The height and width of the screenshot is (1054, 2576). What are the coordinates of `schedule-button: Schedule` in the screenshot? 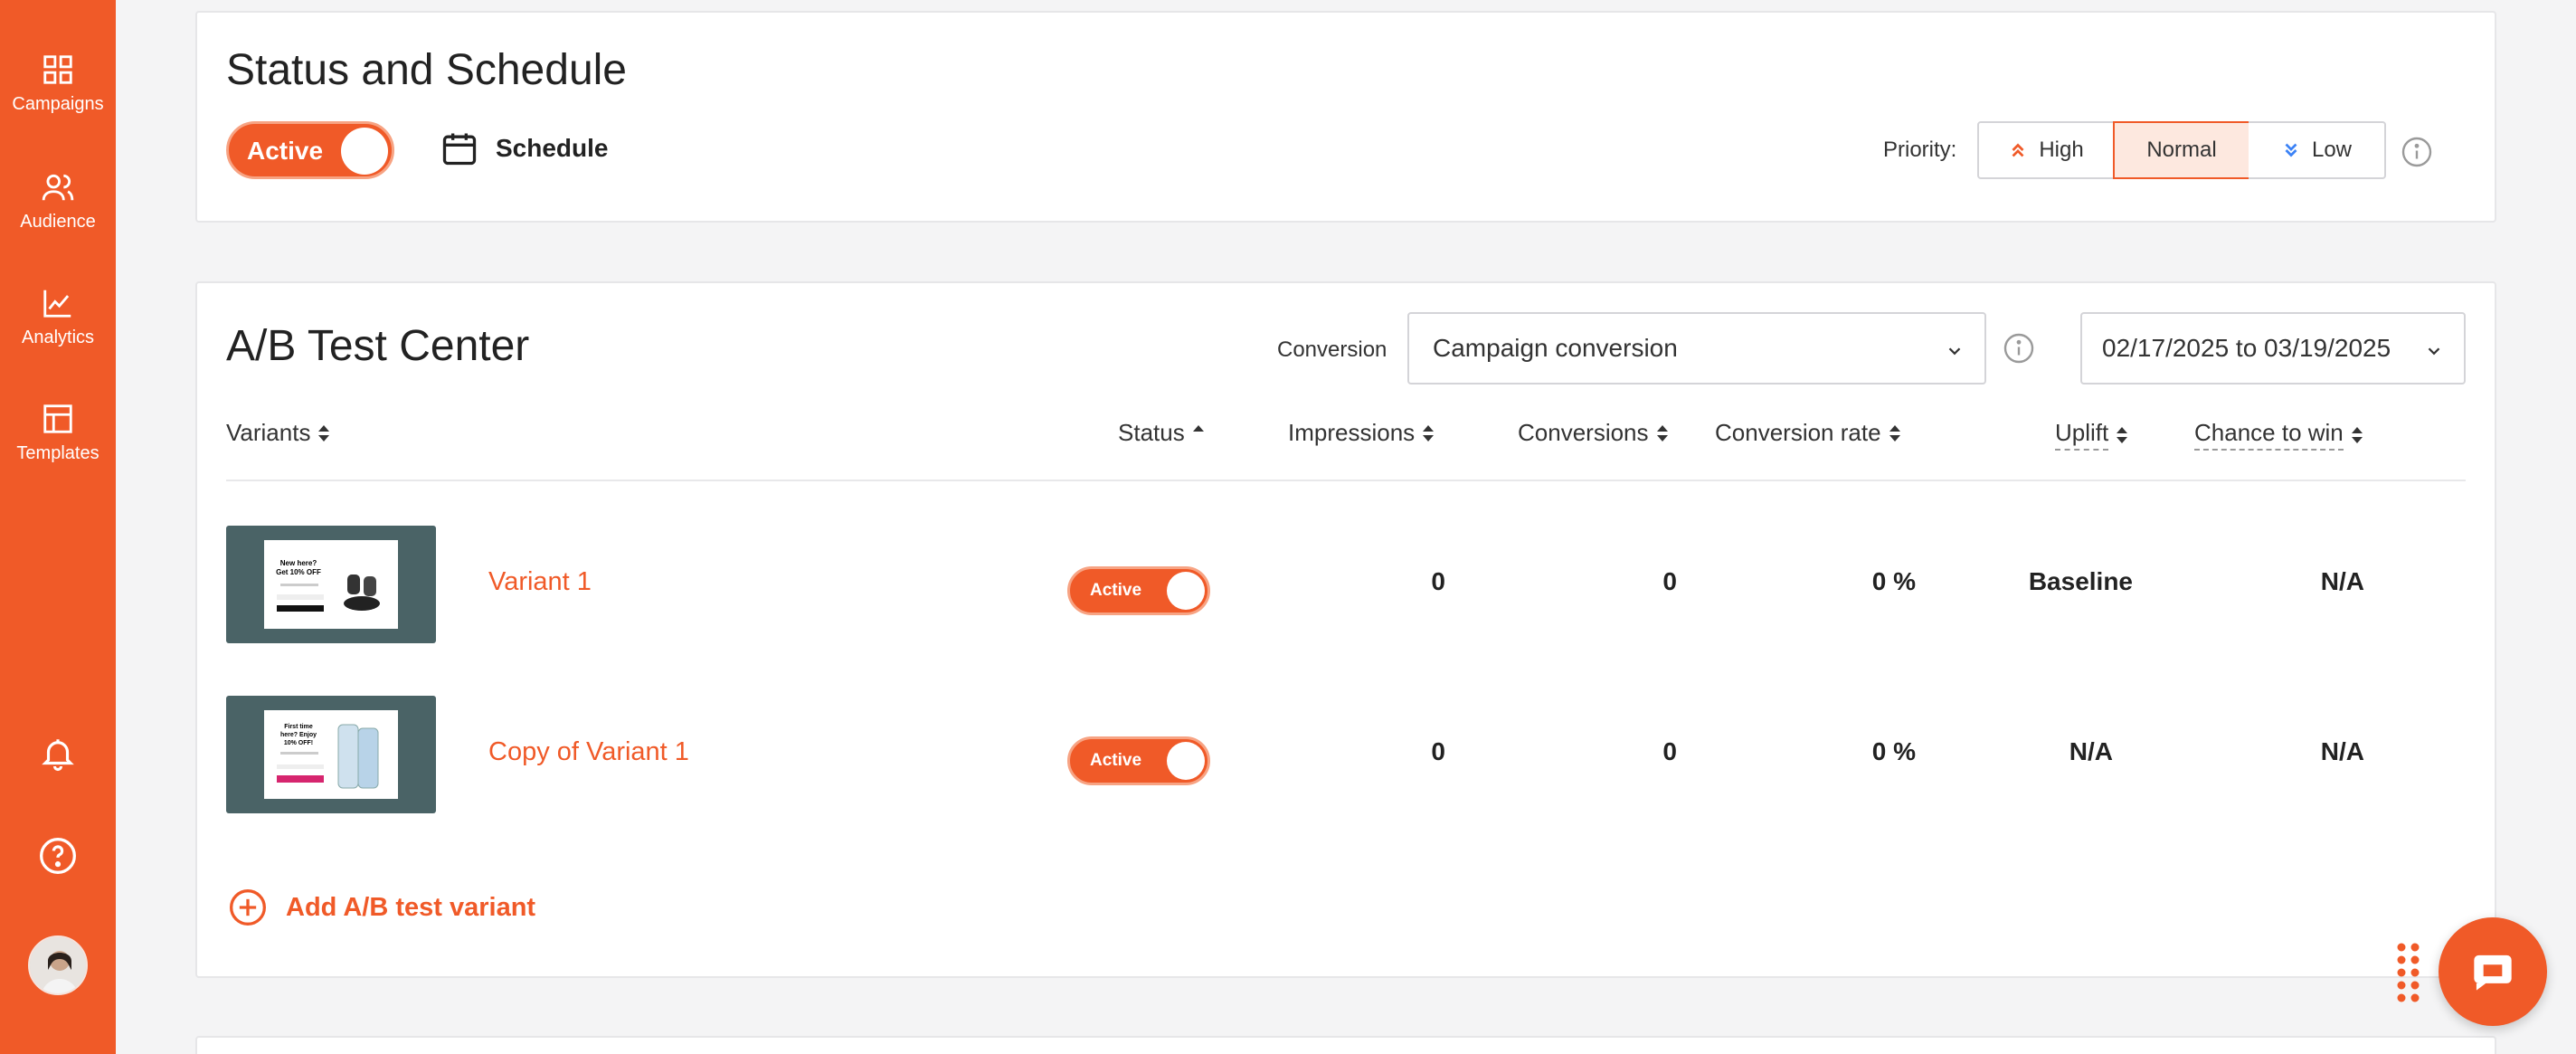 It's located at (524, 148).